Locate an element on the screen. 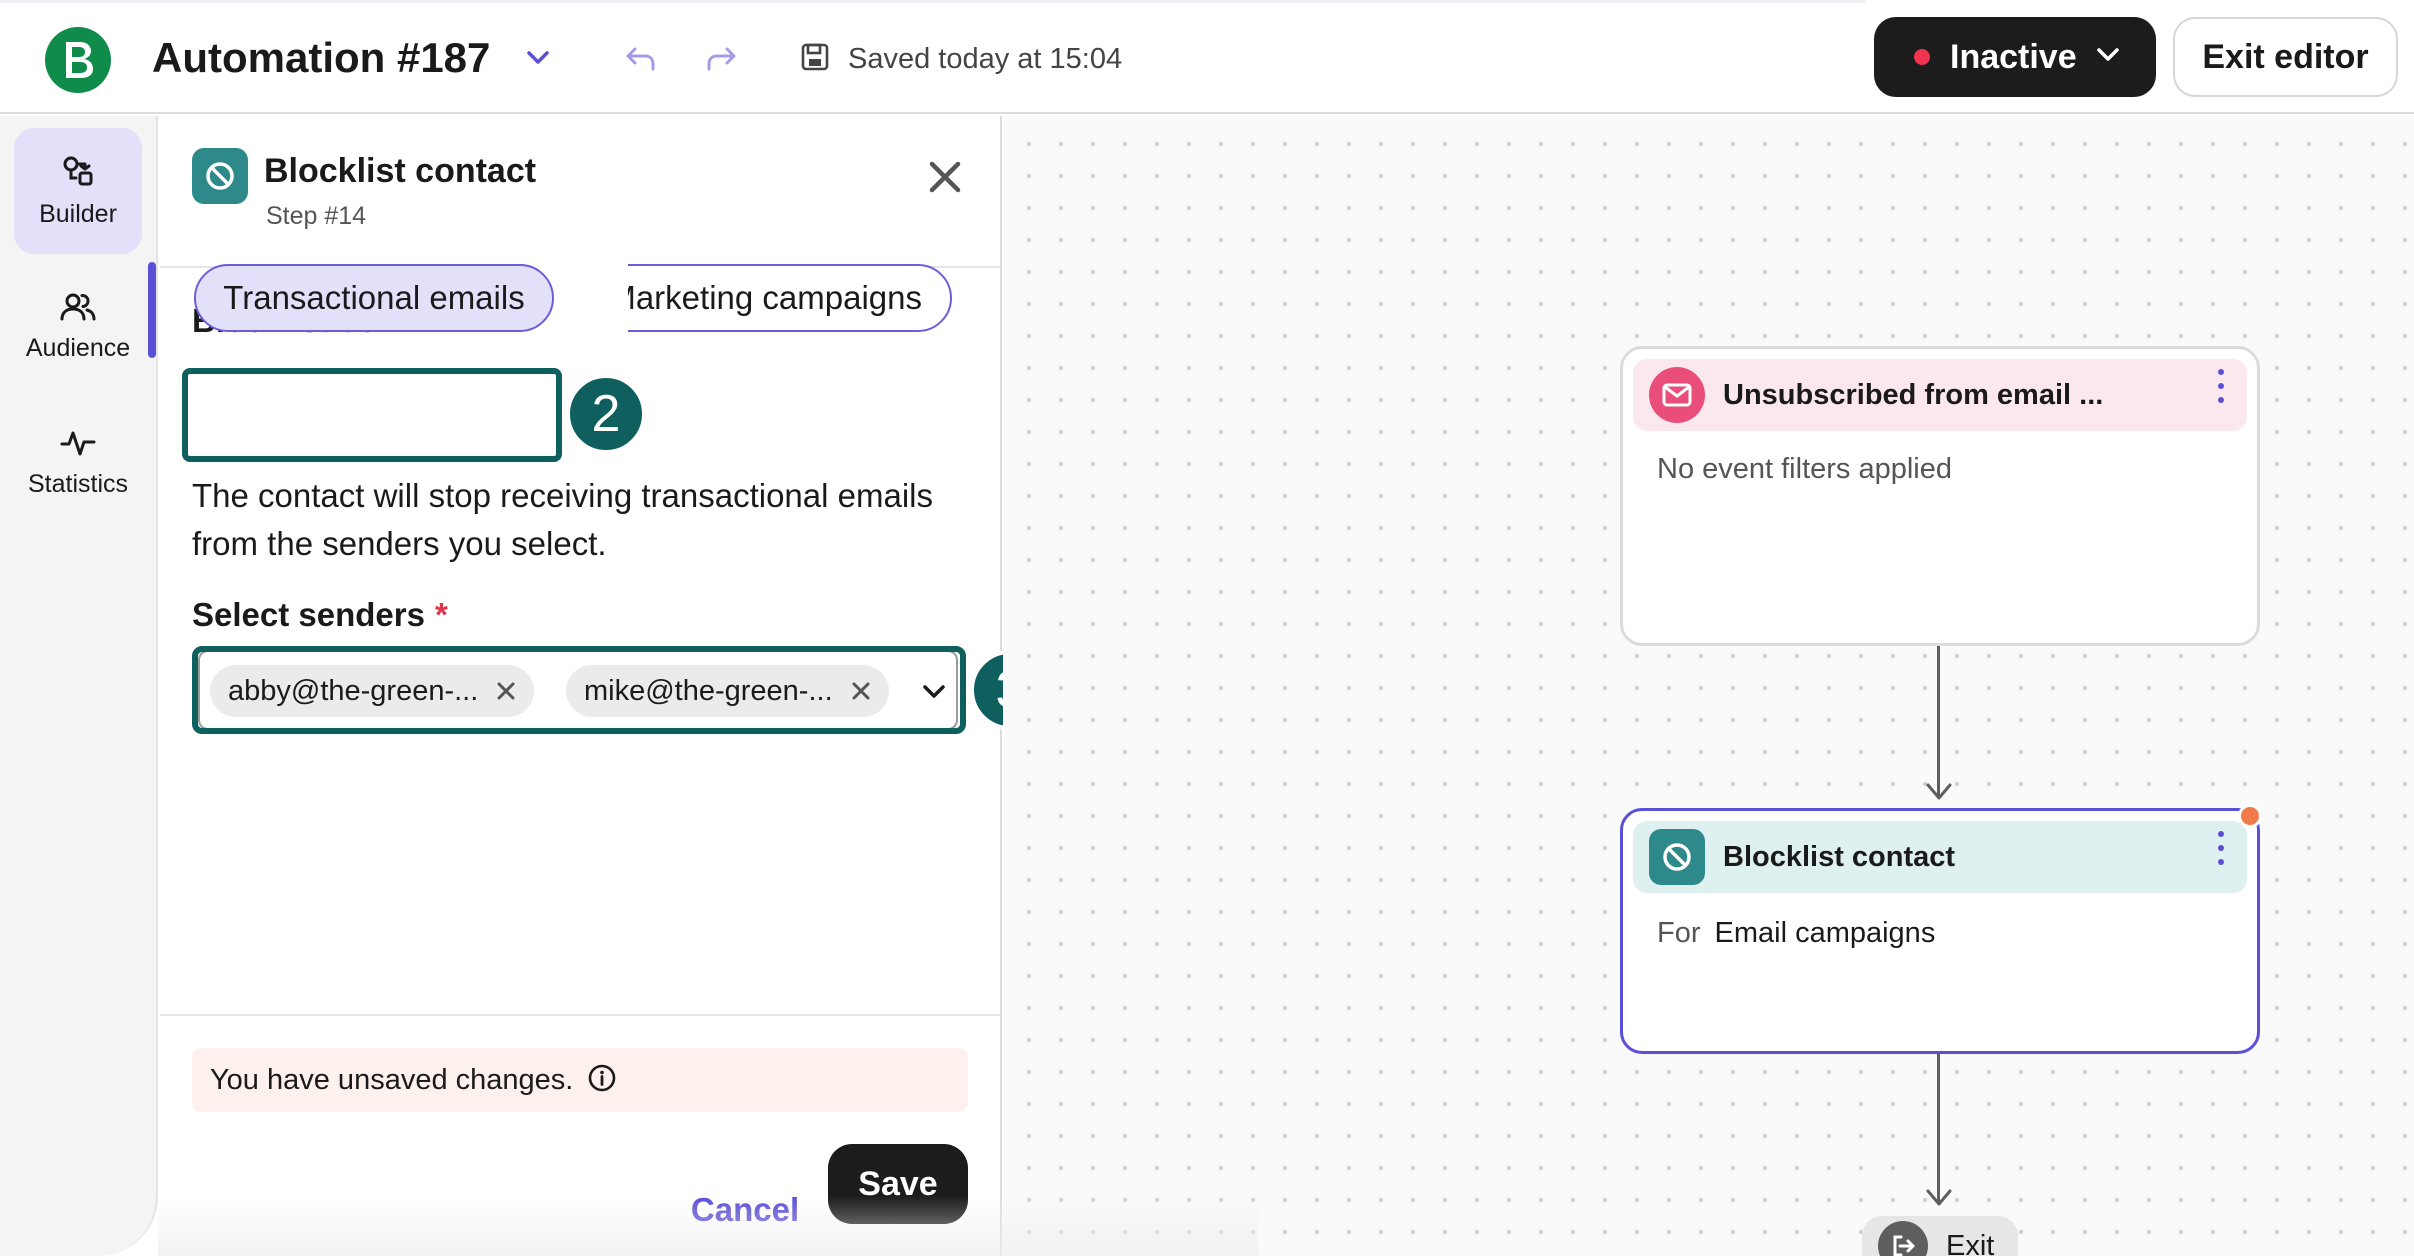  unsaved-text: You have unsaved changes. is located at coordinates (392, 1079).